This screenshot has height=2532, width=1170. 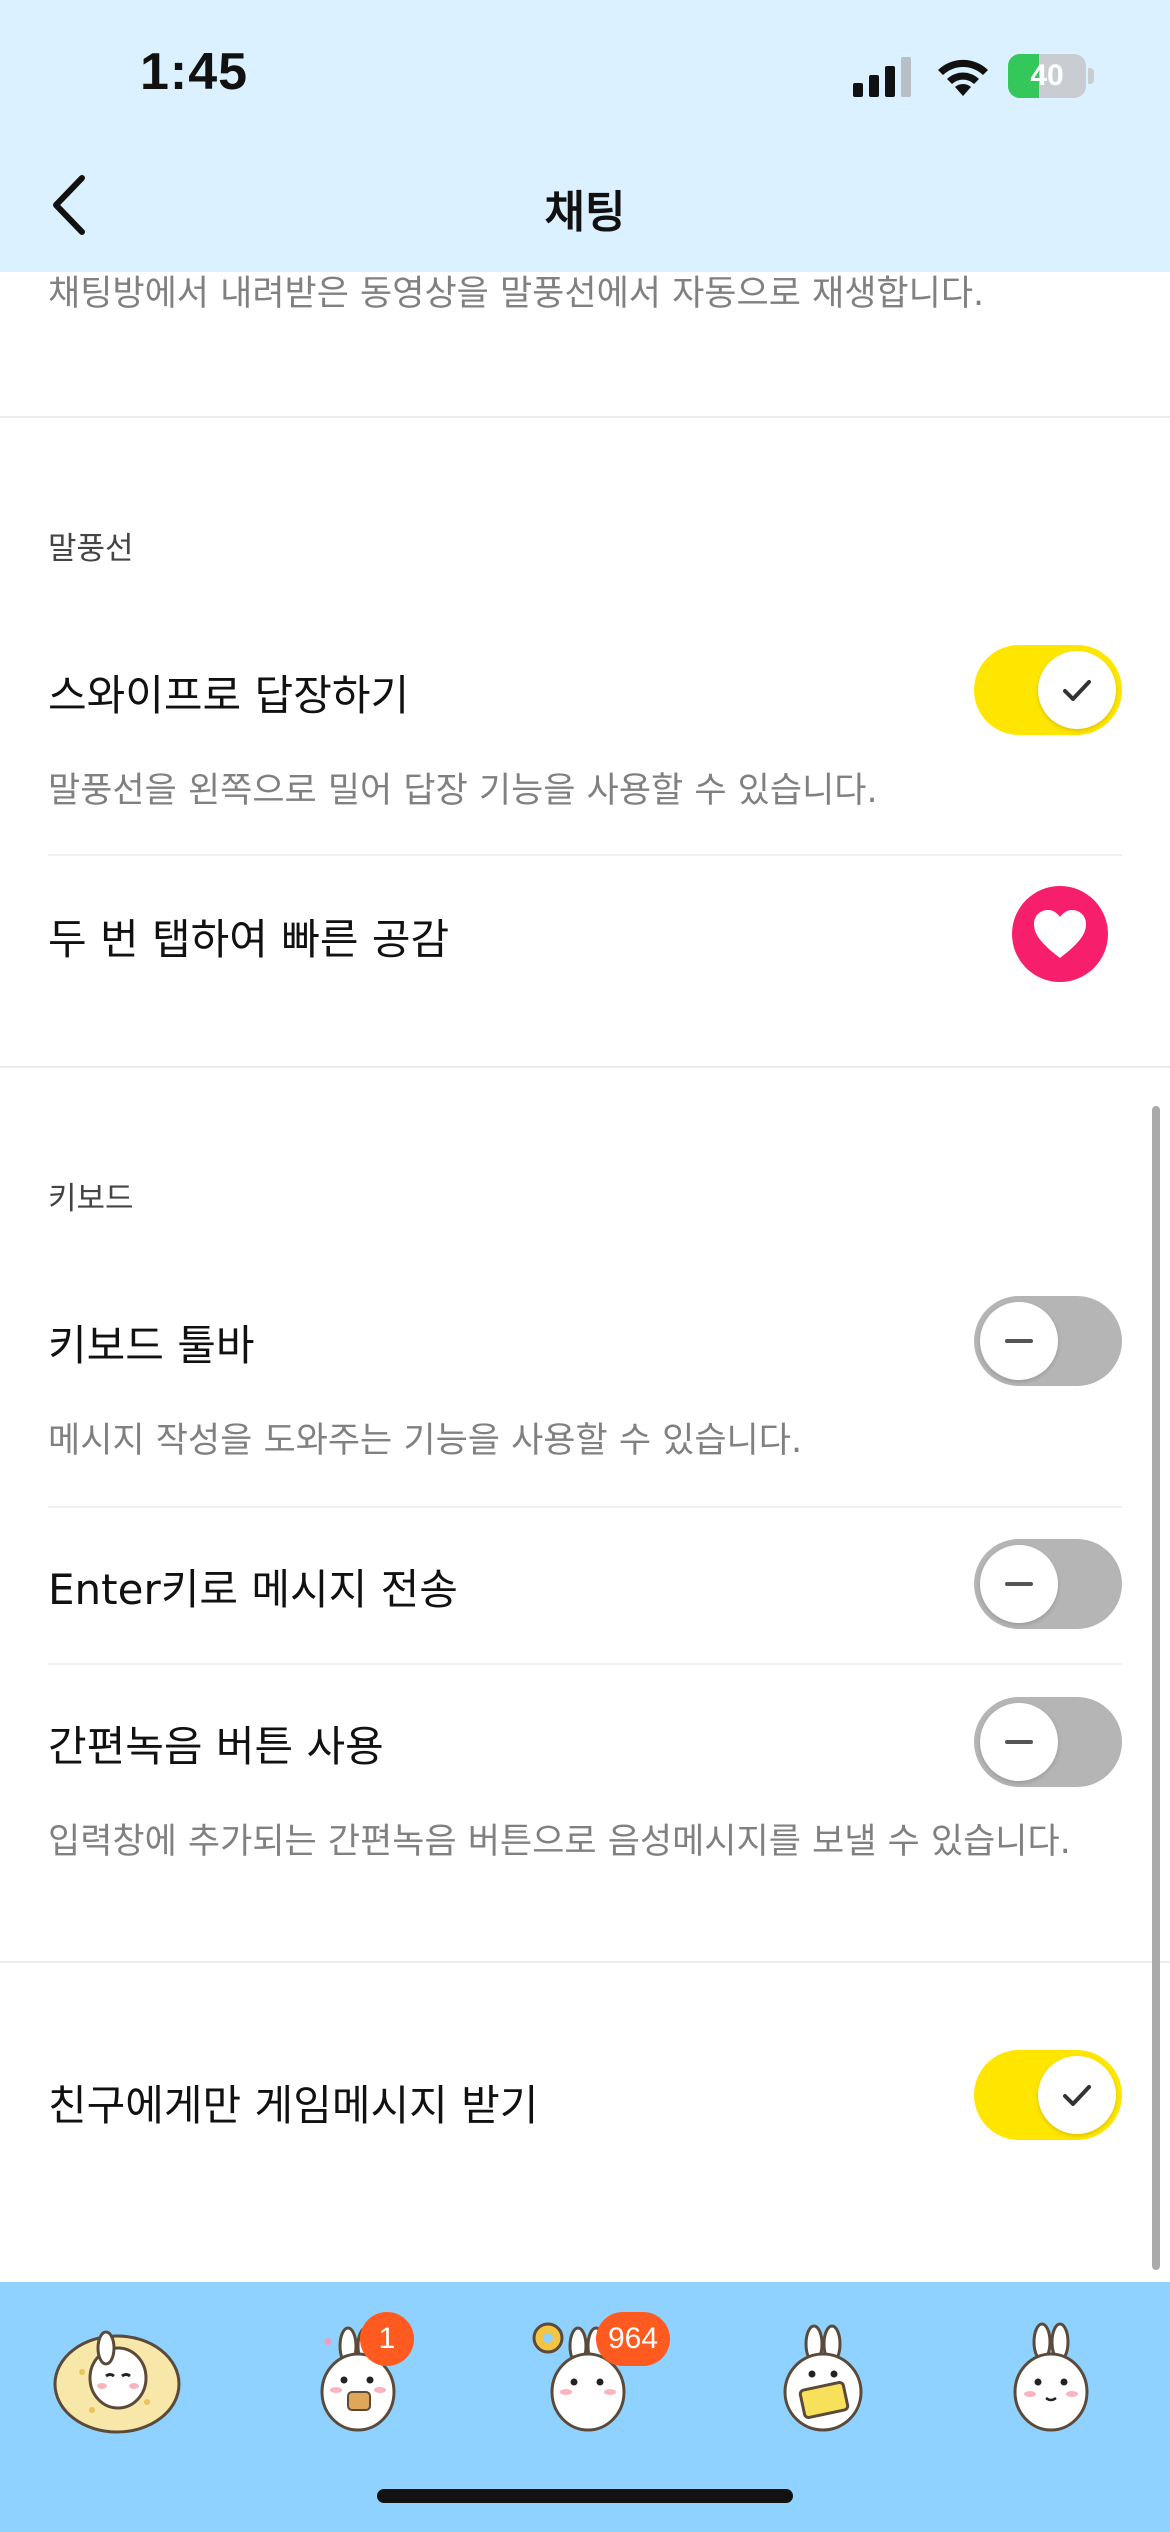 I want to click on swipe-reply-title: 스와이프로 답장하기, so click(x=229, y=695).